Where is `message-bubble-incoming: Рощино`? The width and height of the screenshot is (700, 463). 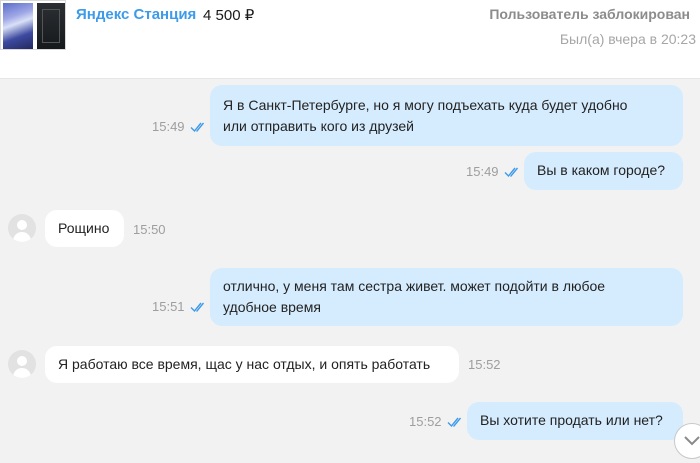
message-bubble-incoming: Рощино is located at coordinates (84, 228).